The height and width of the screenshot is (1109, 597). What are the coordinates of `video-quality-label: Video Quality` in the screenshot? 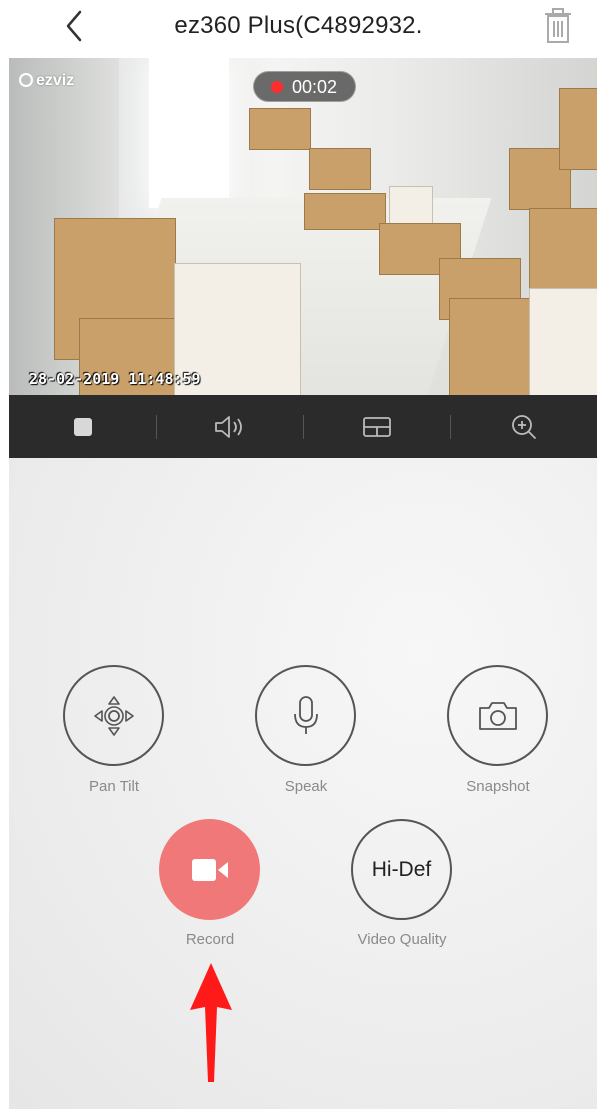 It's located at (402, 939).